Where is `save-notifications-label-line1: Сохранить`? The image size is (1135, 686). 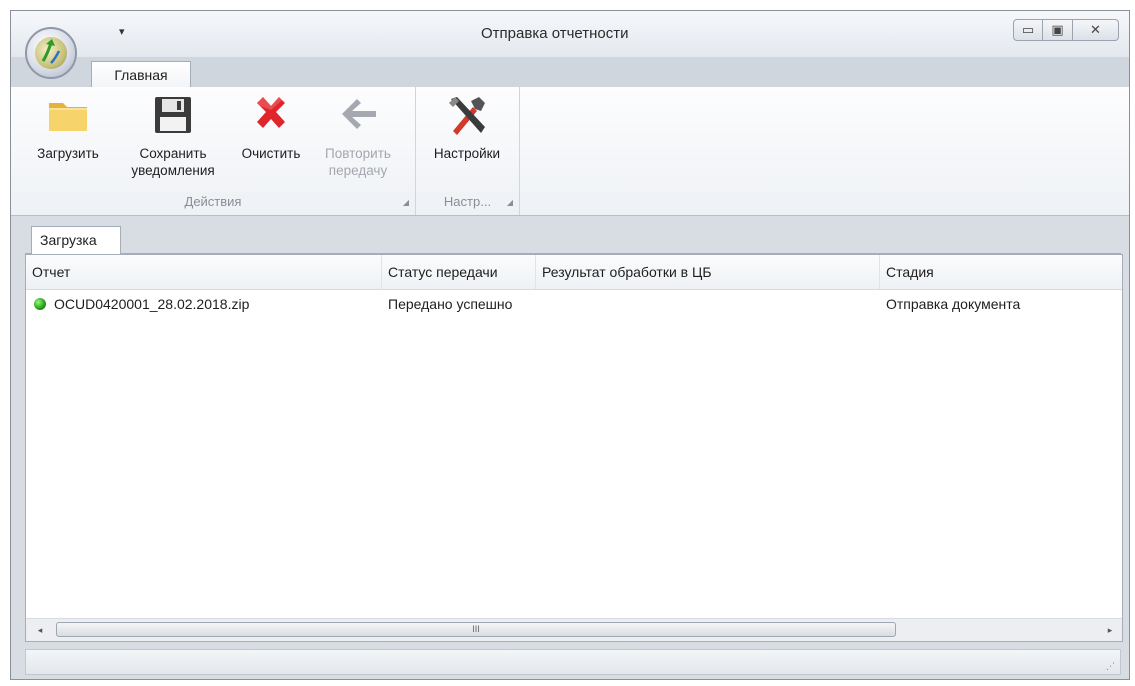
save-notifications-label-line1: Сохранить is located at coordinates (173, 153).